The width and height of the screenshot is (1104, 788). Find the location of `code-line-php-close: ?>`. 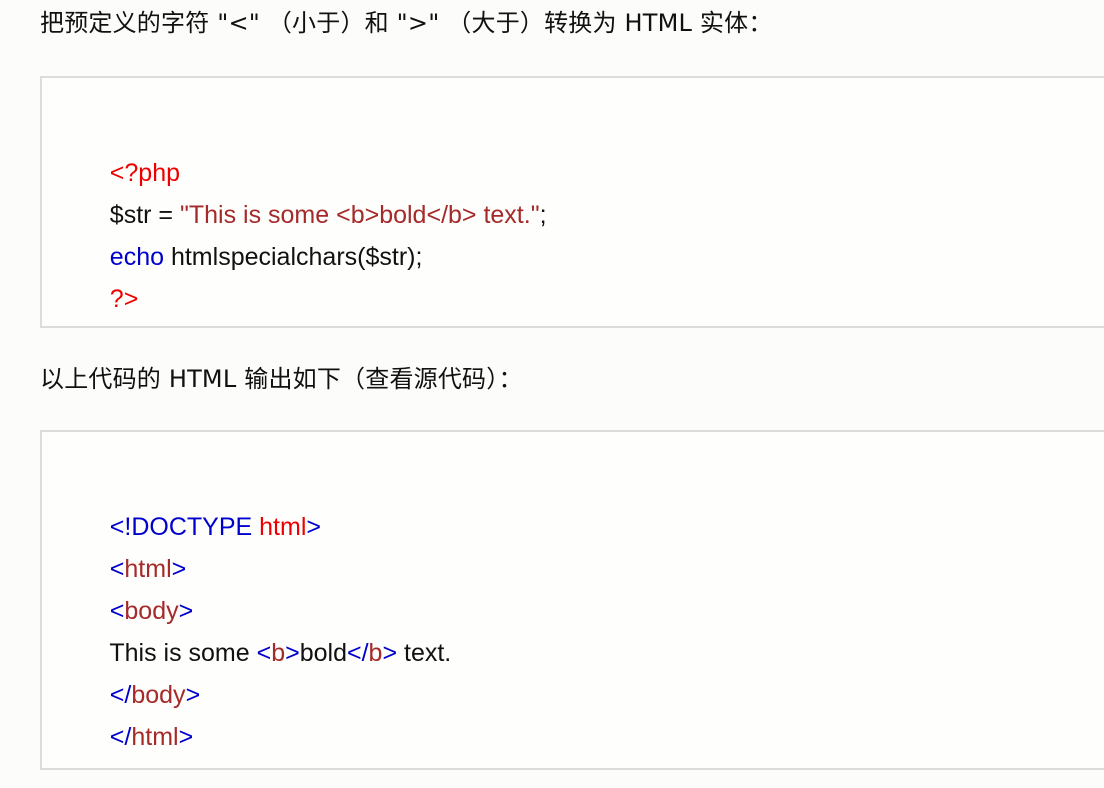

code-line-php-close: ?> is located at coordinates (110, 299).